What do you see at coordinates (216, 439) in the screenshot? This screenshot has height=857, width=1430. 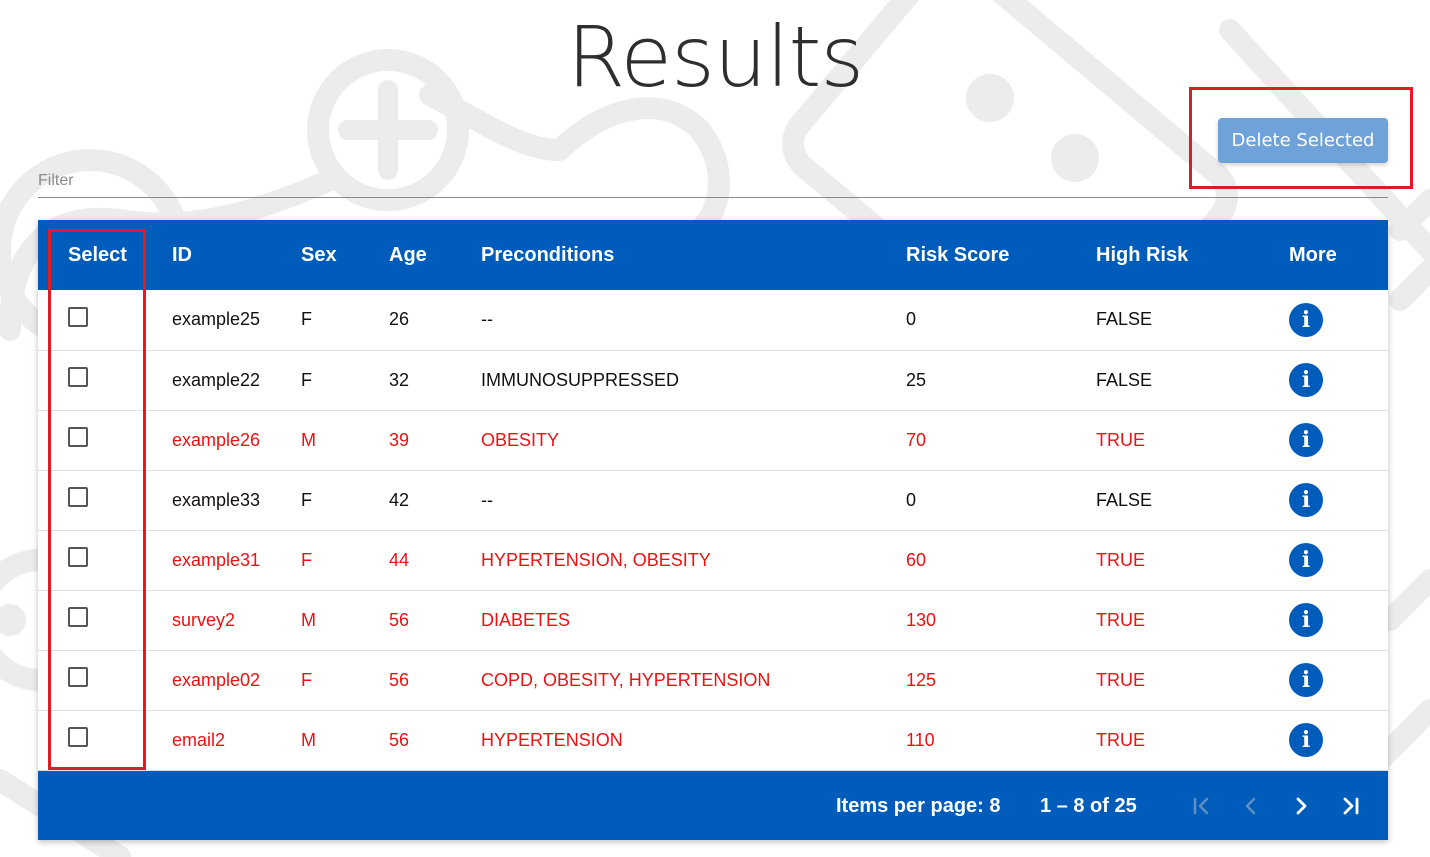 I see `cell-id: example26` at bounding box center [216, 439].